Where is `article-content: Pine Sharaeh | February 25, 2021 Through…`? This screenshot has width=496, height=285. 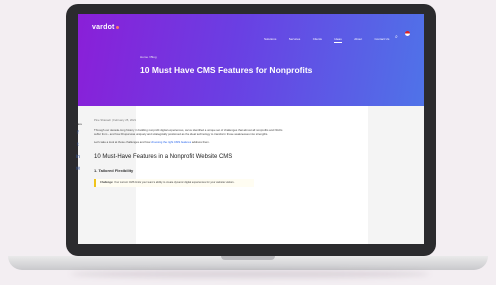
article-content: Pine Sharaeh | February 25, 2021 Through… is located at coordinates (189, 152).